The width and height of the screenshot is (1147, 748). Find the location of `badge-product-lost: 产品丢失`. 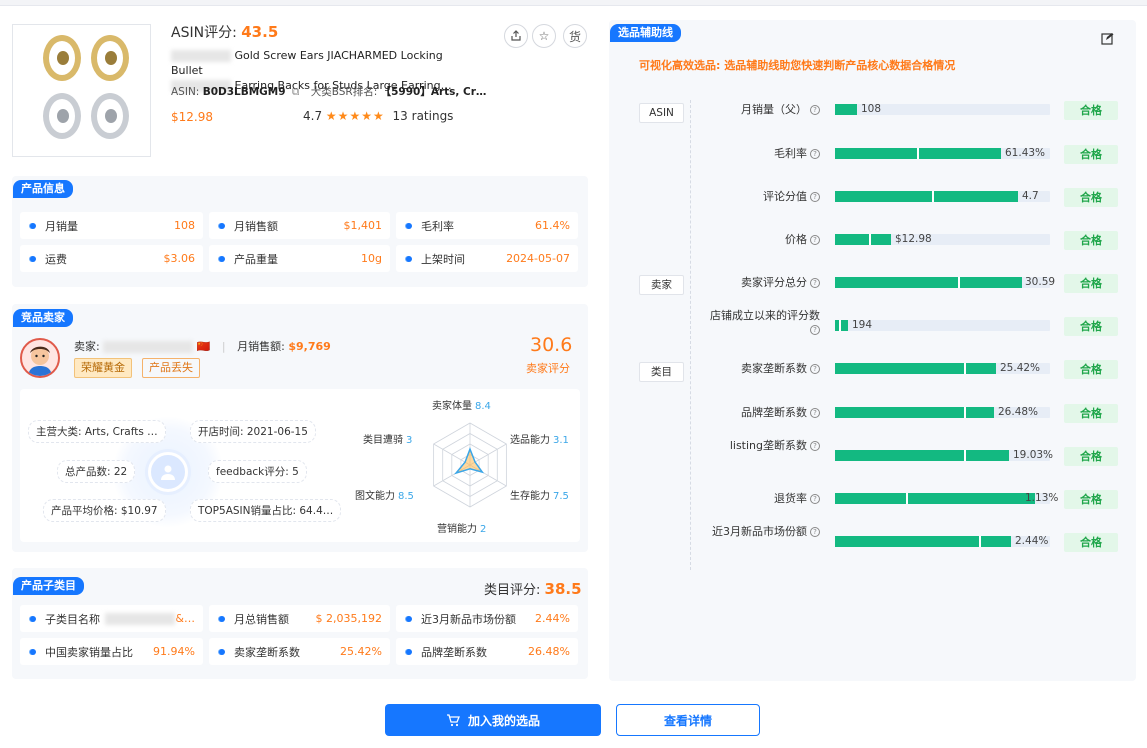

badge-product-lost: 产品丢失 is located at coordinates (171, 368).